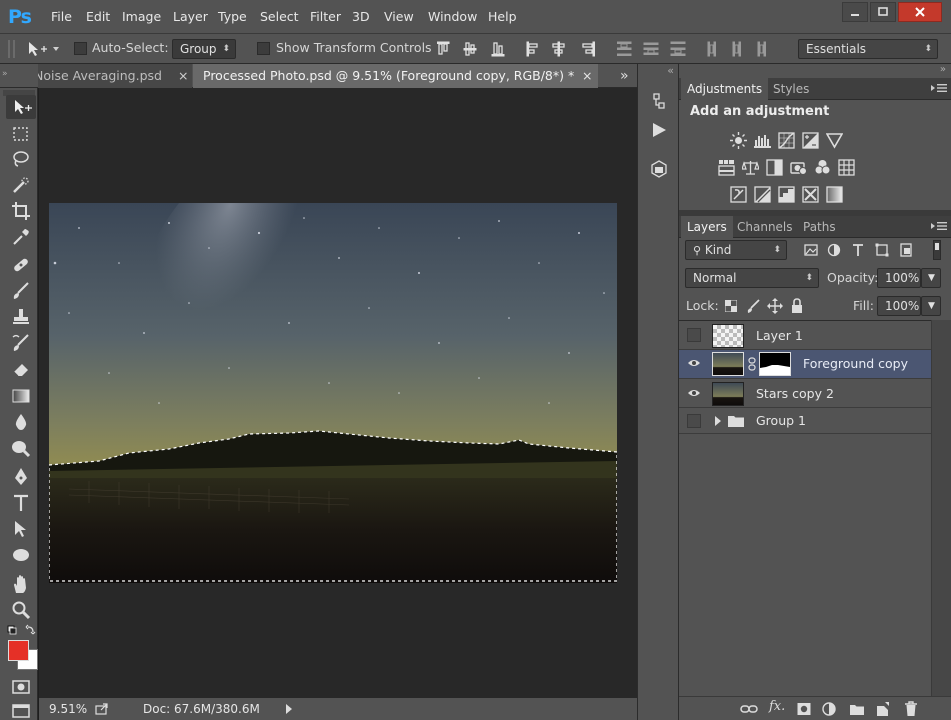  I want to click on auto-select-checkbox, so click(80, 48).